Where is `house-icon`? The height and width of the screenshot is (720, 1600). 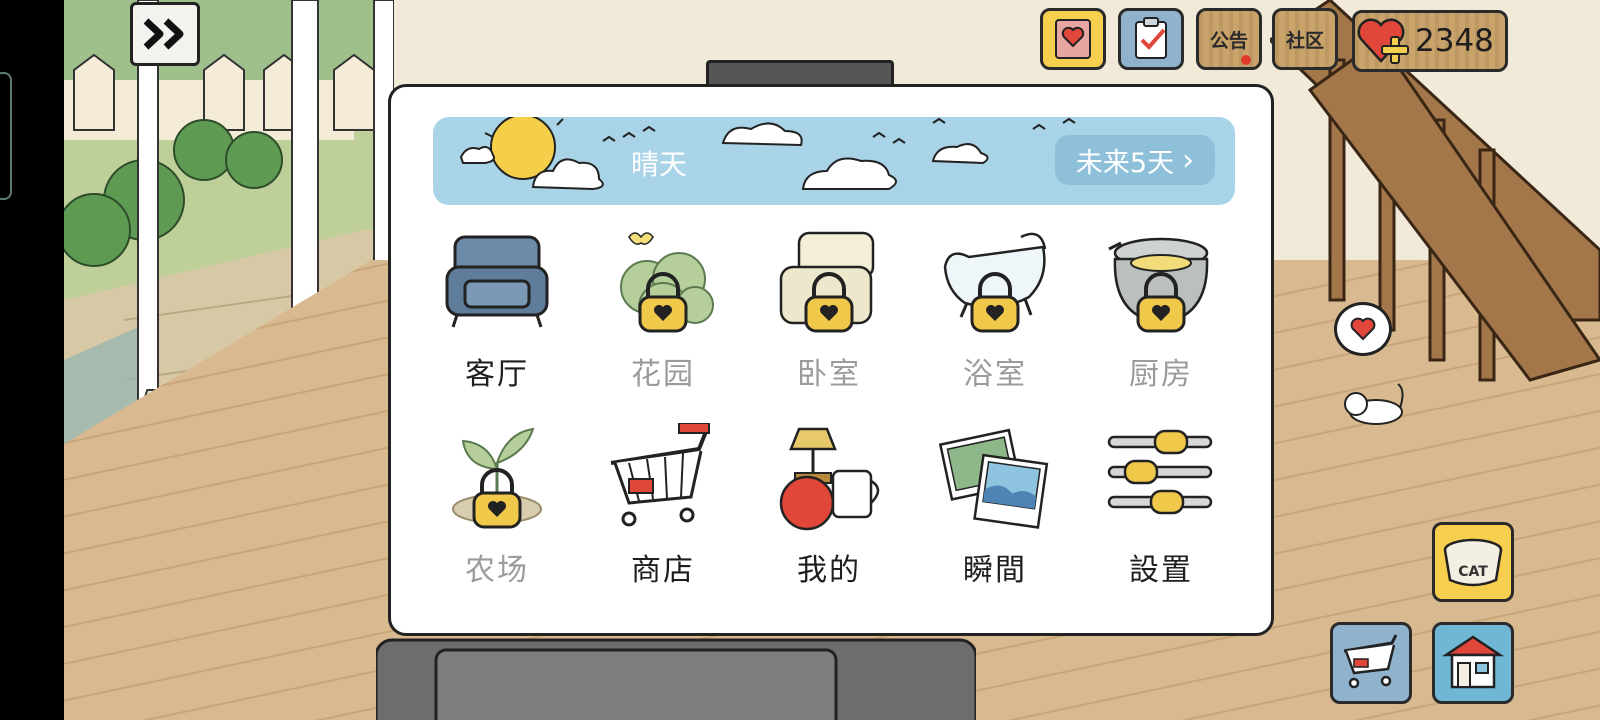 house-icon is located at coordinates (1473, 662).